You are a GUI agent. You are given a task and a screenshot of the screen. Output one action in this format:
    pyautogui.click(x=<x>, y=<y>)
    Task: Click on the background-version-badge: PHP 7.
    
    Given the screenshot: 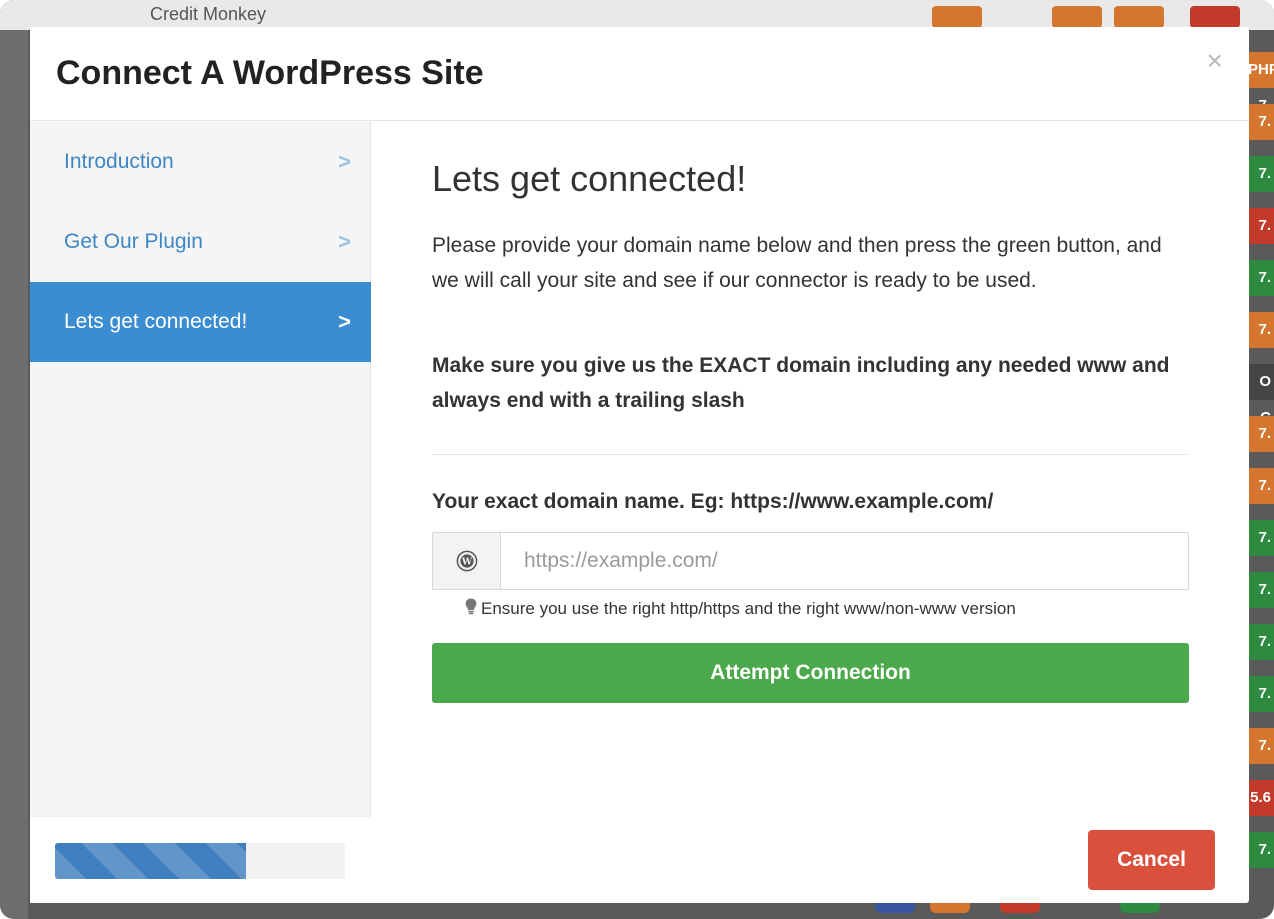 What is the action you would take?
    pyautogui.click(x=1261, y=83)
    